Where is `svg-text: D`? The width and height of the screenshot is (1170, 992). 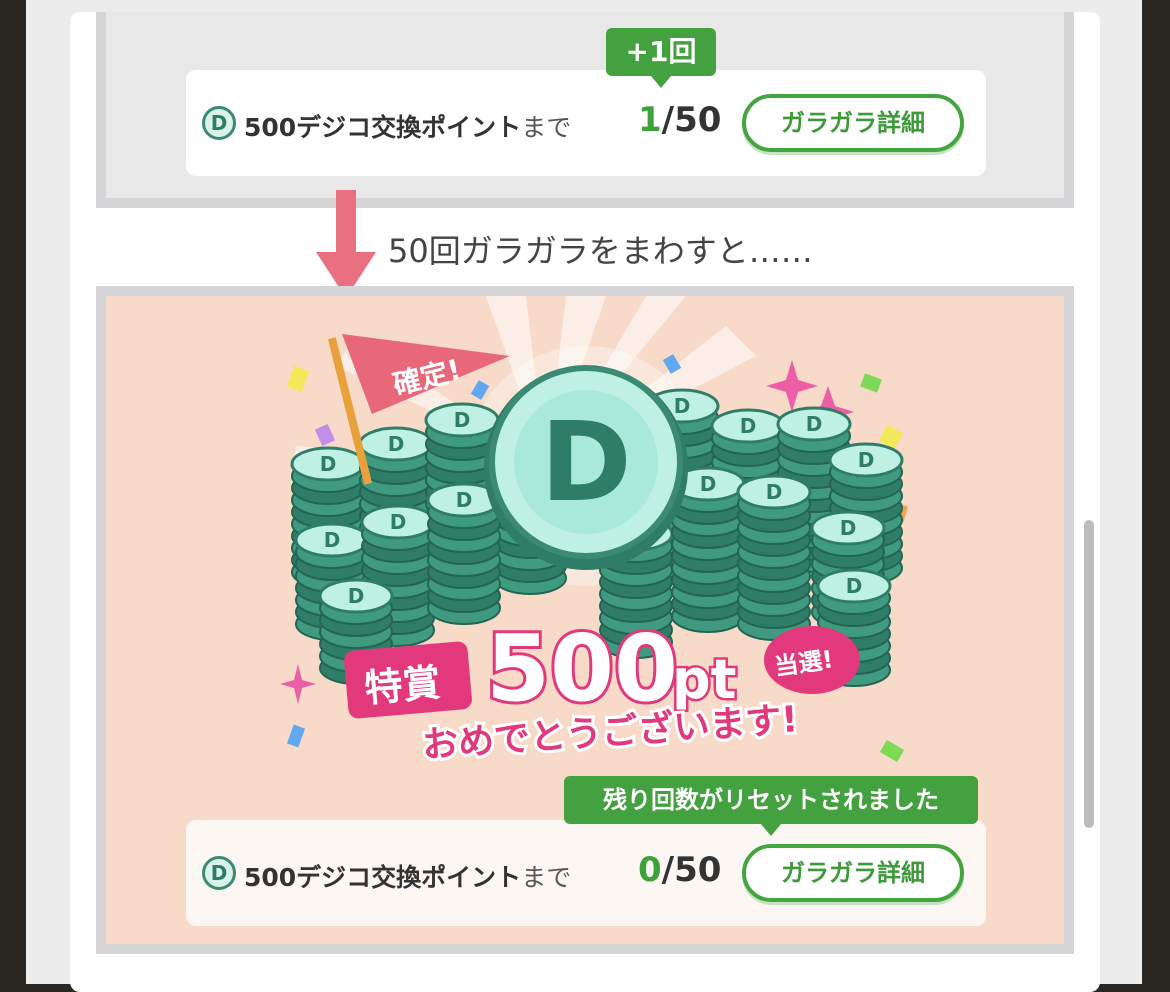 svg-text: D is located at coordinates (585, 462).